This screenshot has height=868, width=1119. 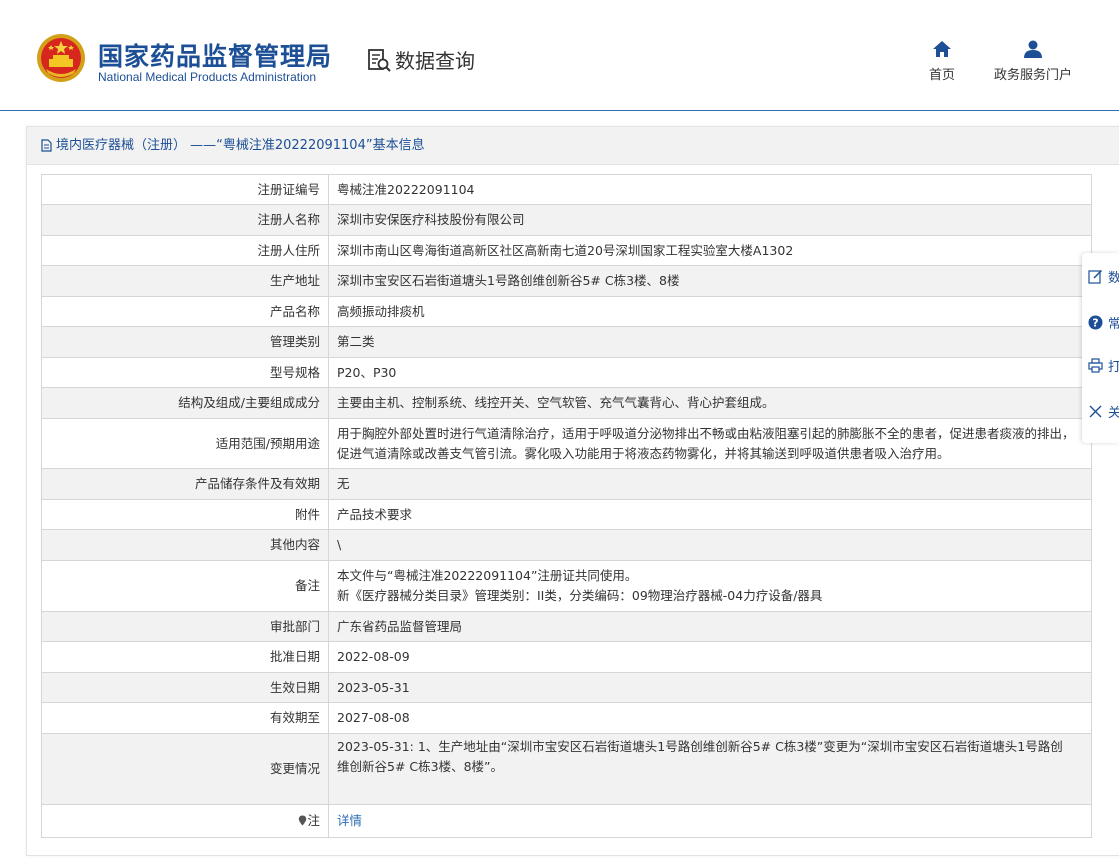 What do you see at coordinates (185, 769) in the screenshot?
I see `row-key: 变更情况` at bounding box center [185, 769].